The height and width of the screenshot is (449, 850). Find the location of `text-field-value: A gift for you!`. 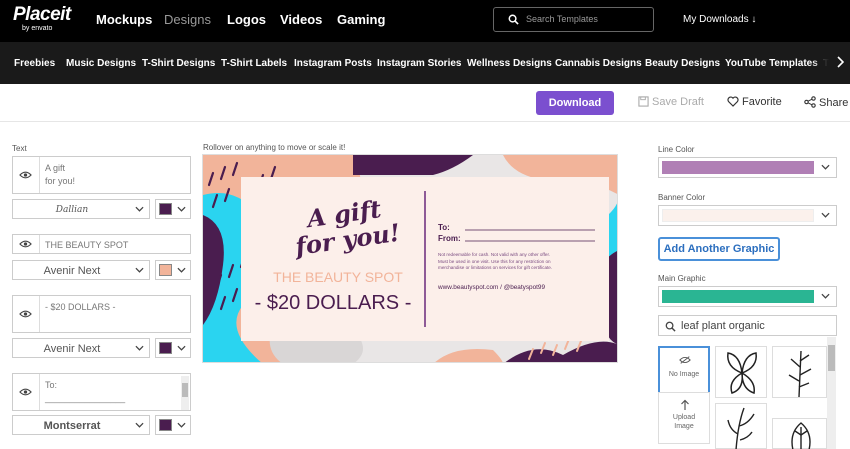

text-field-value: A gift for you! is located at coordinates (60, 175).